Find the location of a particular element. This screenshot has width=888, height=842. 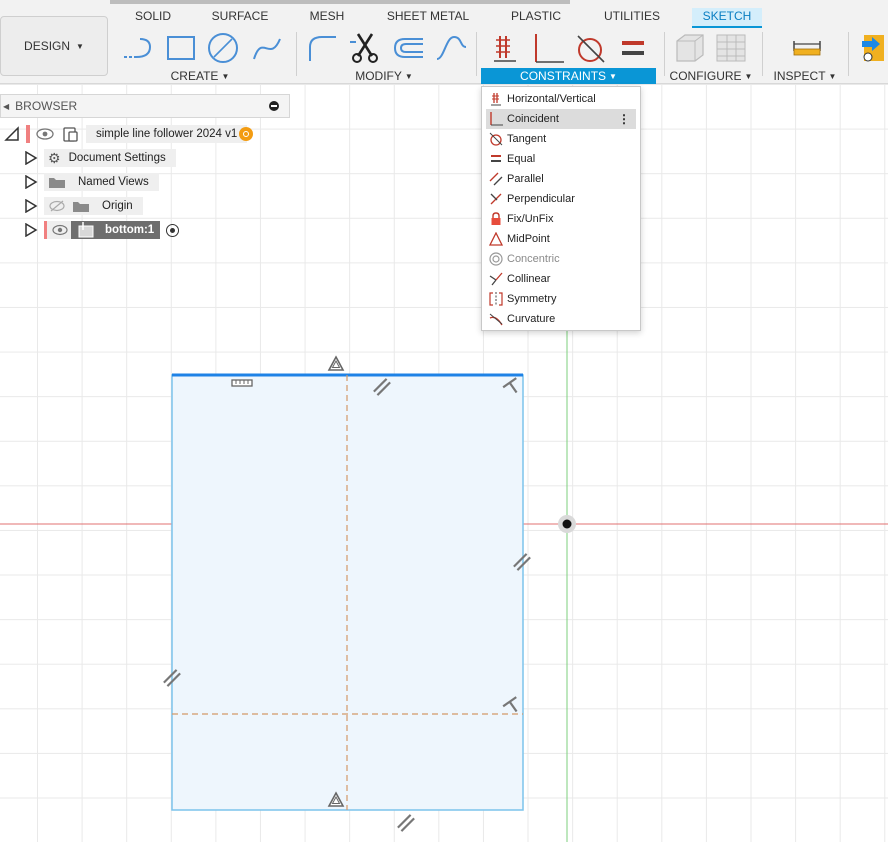

offset-icon is located at coordinates (408, 48).